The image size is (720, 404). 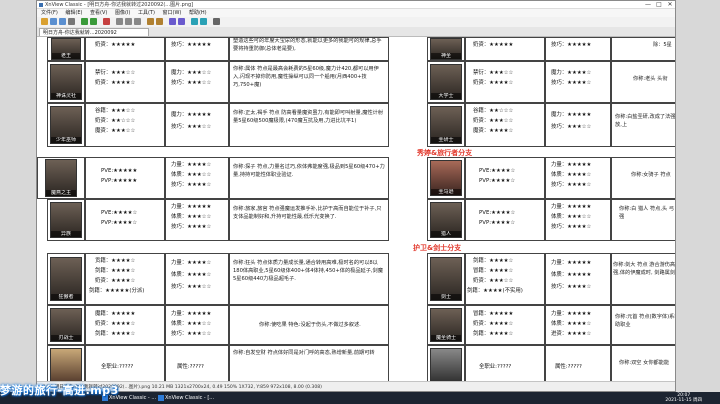 I want to click on app-icon, so click(x=41, y=5).